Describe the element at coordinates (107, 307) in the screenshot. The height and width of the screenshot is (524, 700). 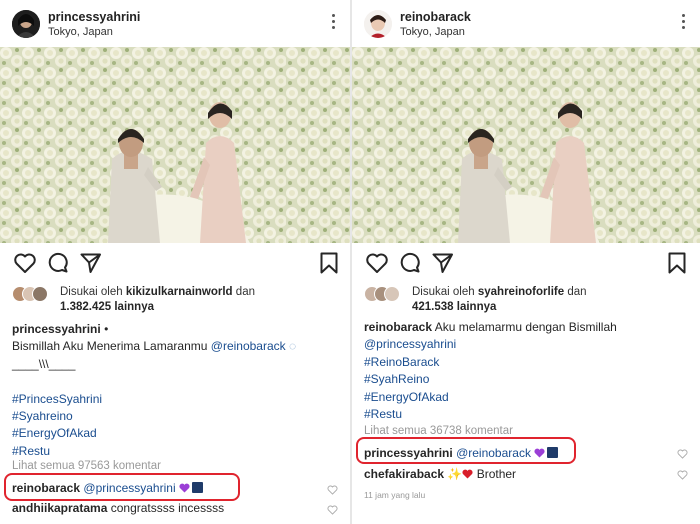
I see `likes-count: 1.382.425 lainnya` at that location.